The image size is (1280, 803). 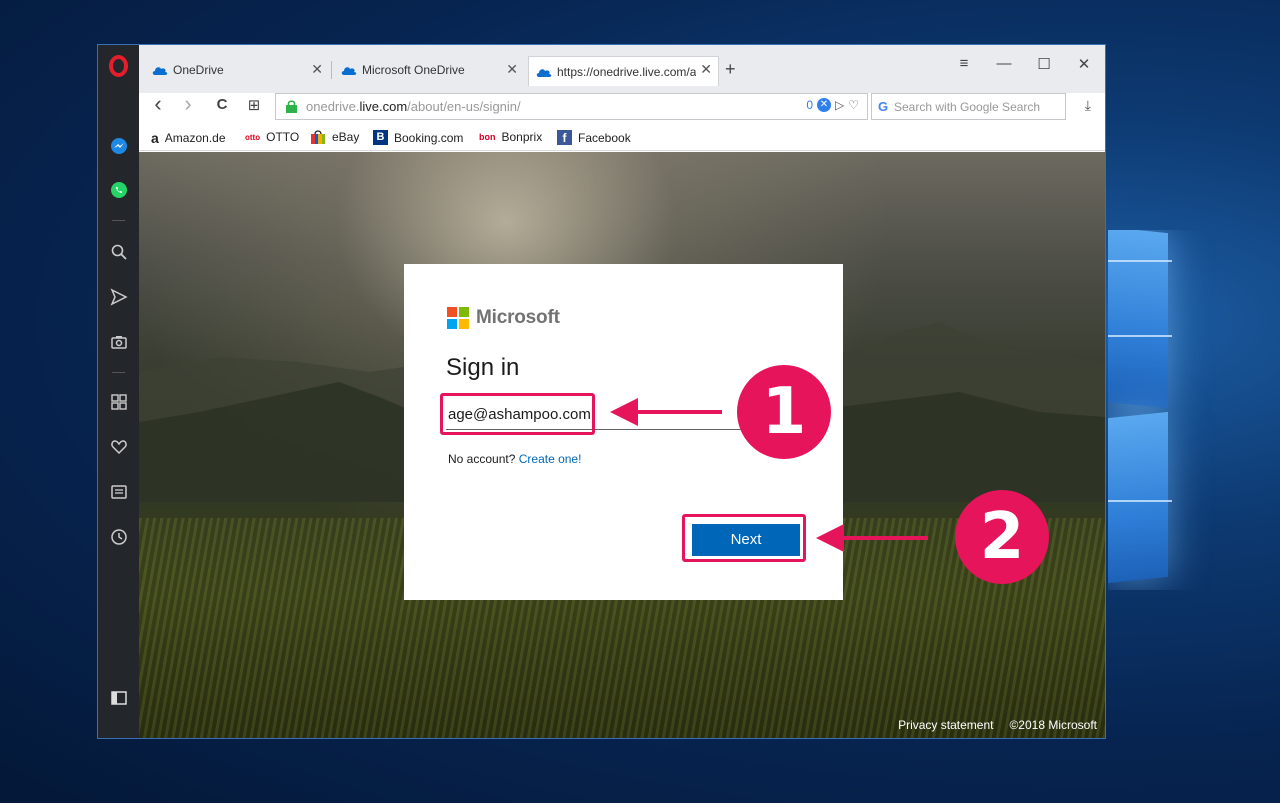 I want to click on opera-logo-icon, so click(x=118, y=66).